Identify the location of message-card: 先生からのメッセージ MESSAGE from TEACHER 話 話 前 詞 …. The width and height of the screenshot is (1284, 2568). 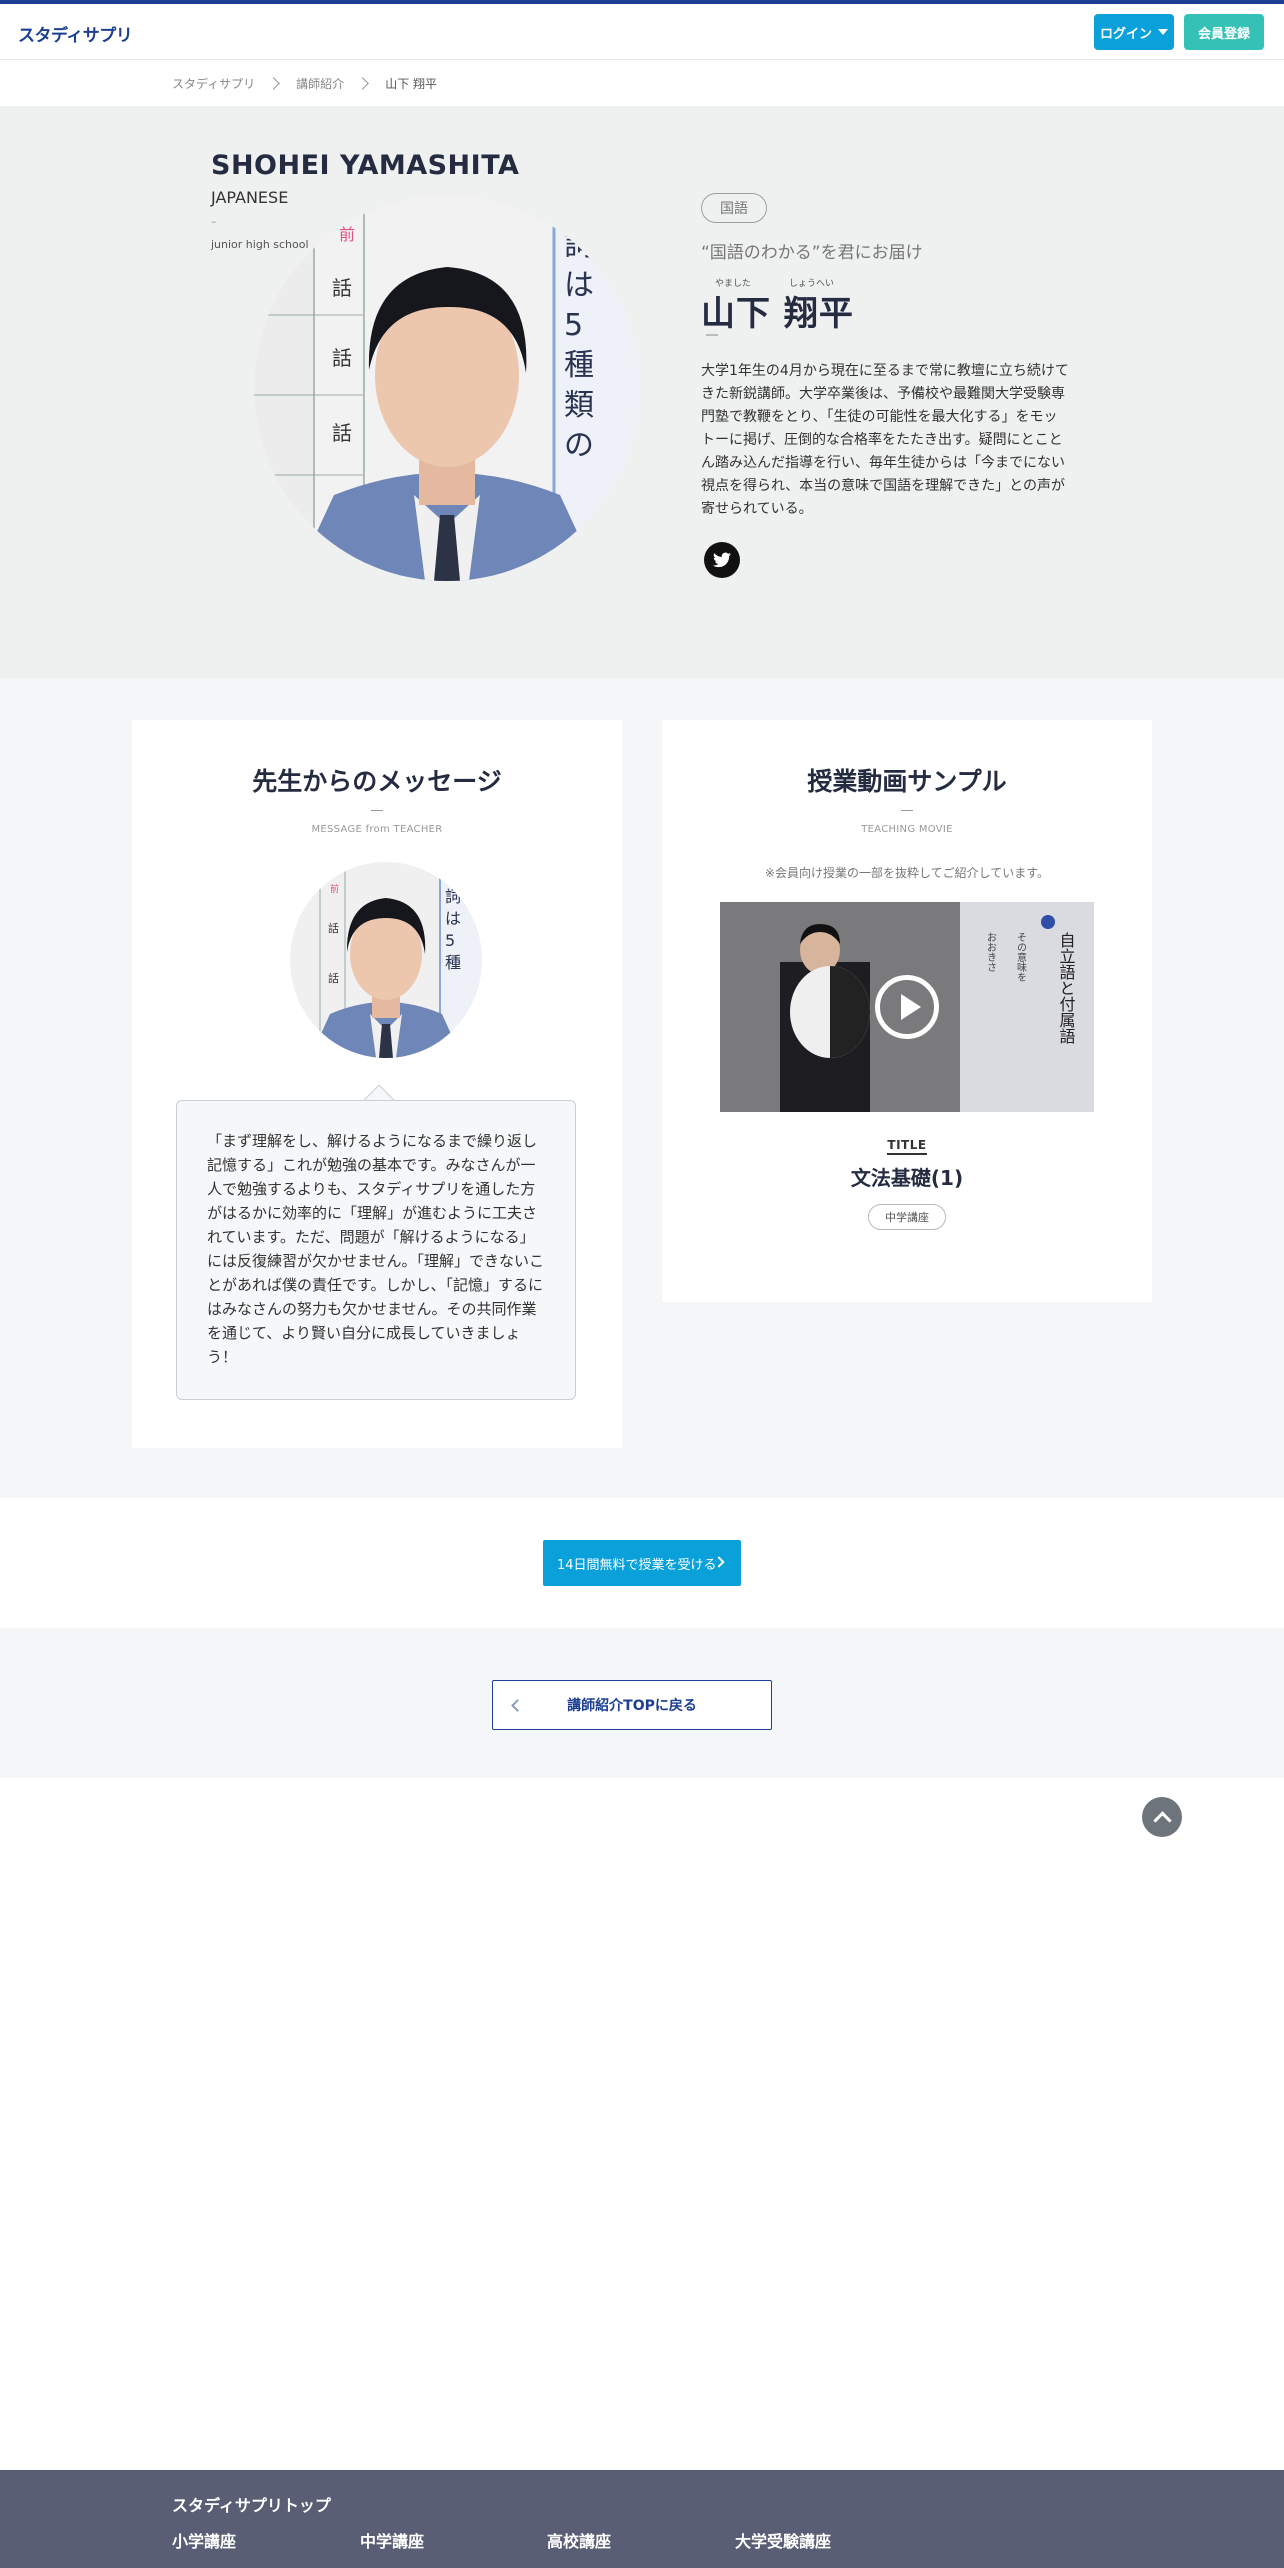
(377, 1084).